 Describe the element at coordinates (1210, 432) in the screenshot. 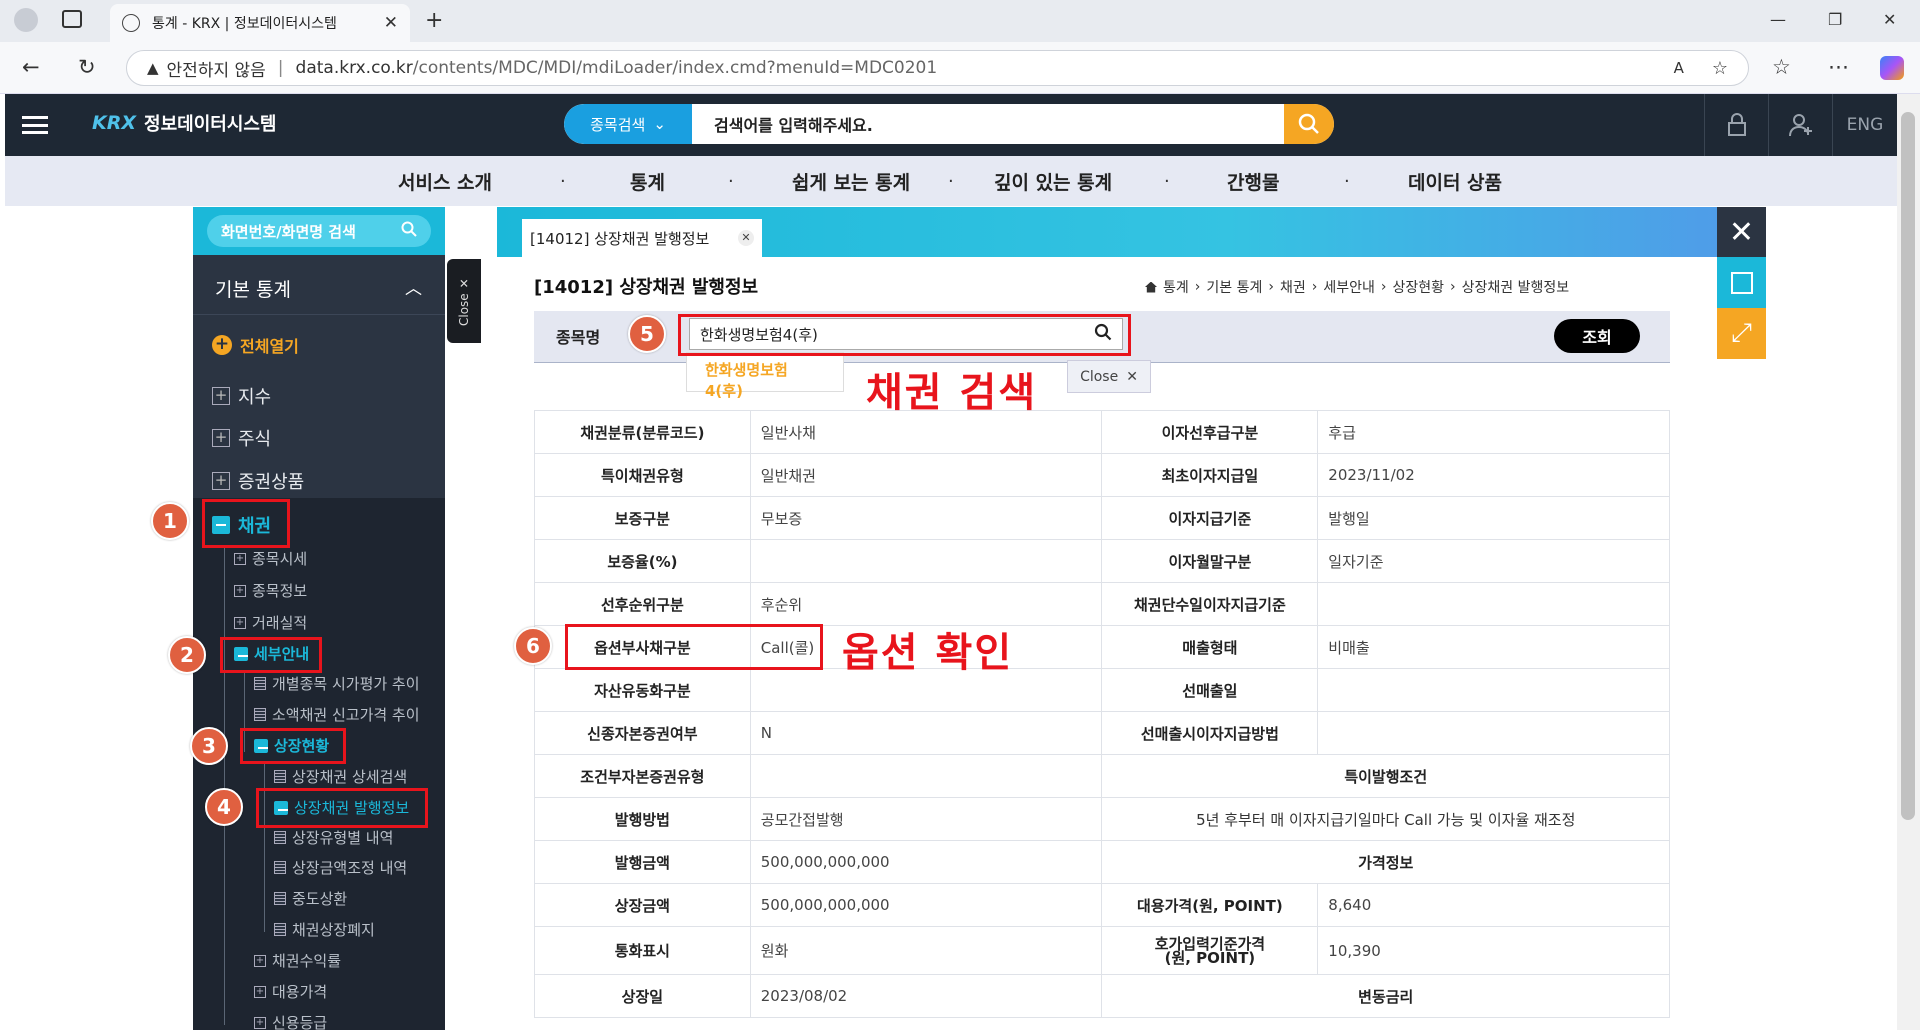

I see `table-header-cell: 이자선후급구분` at that location.